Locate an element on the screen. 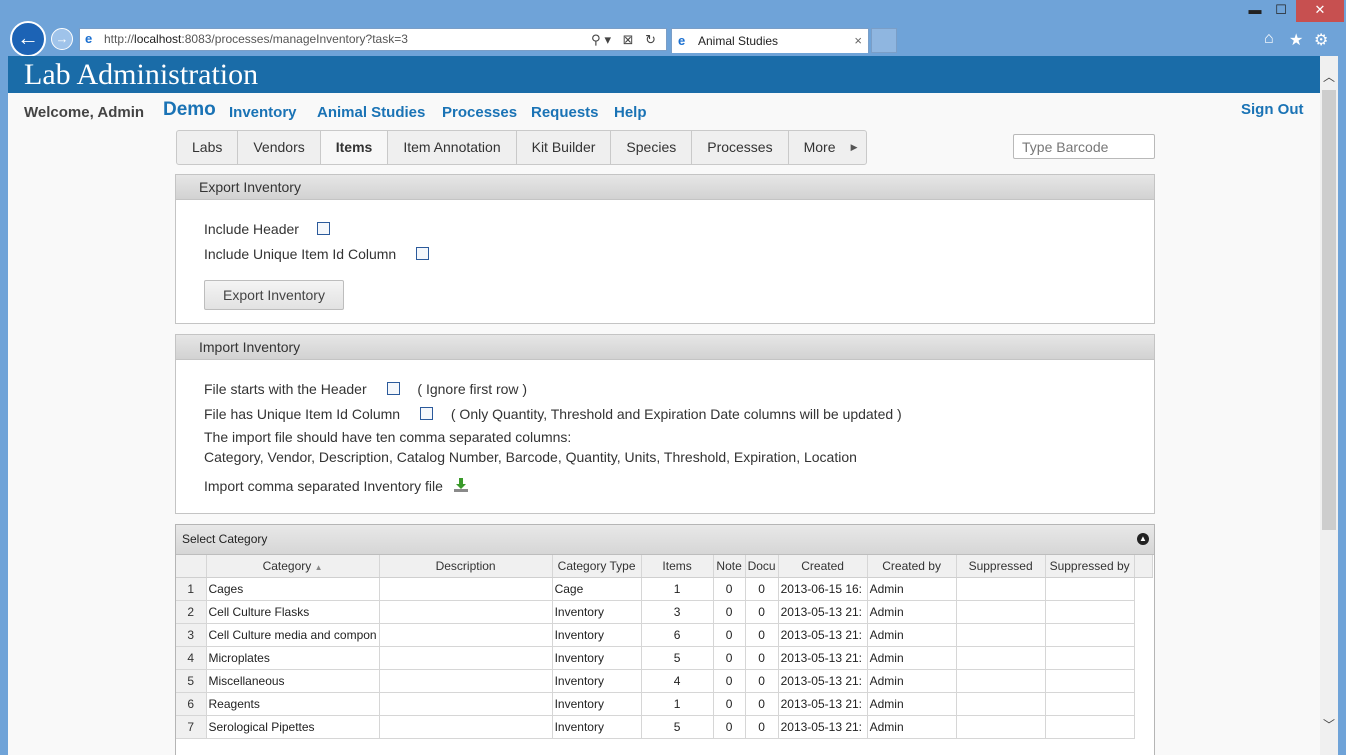  include-unique-checkbox is located at coordinates (423, 253).